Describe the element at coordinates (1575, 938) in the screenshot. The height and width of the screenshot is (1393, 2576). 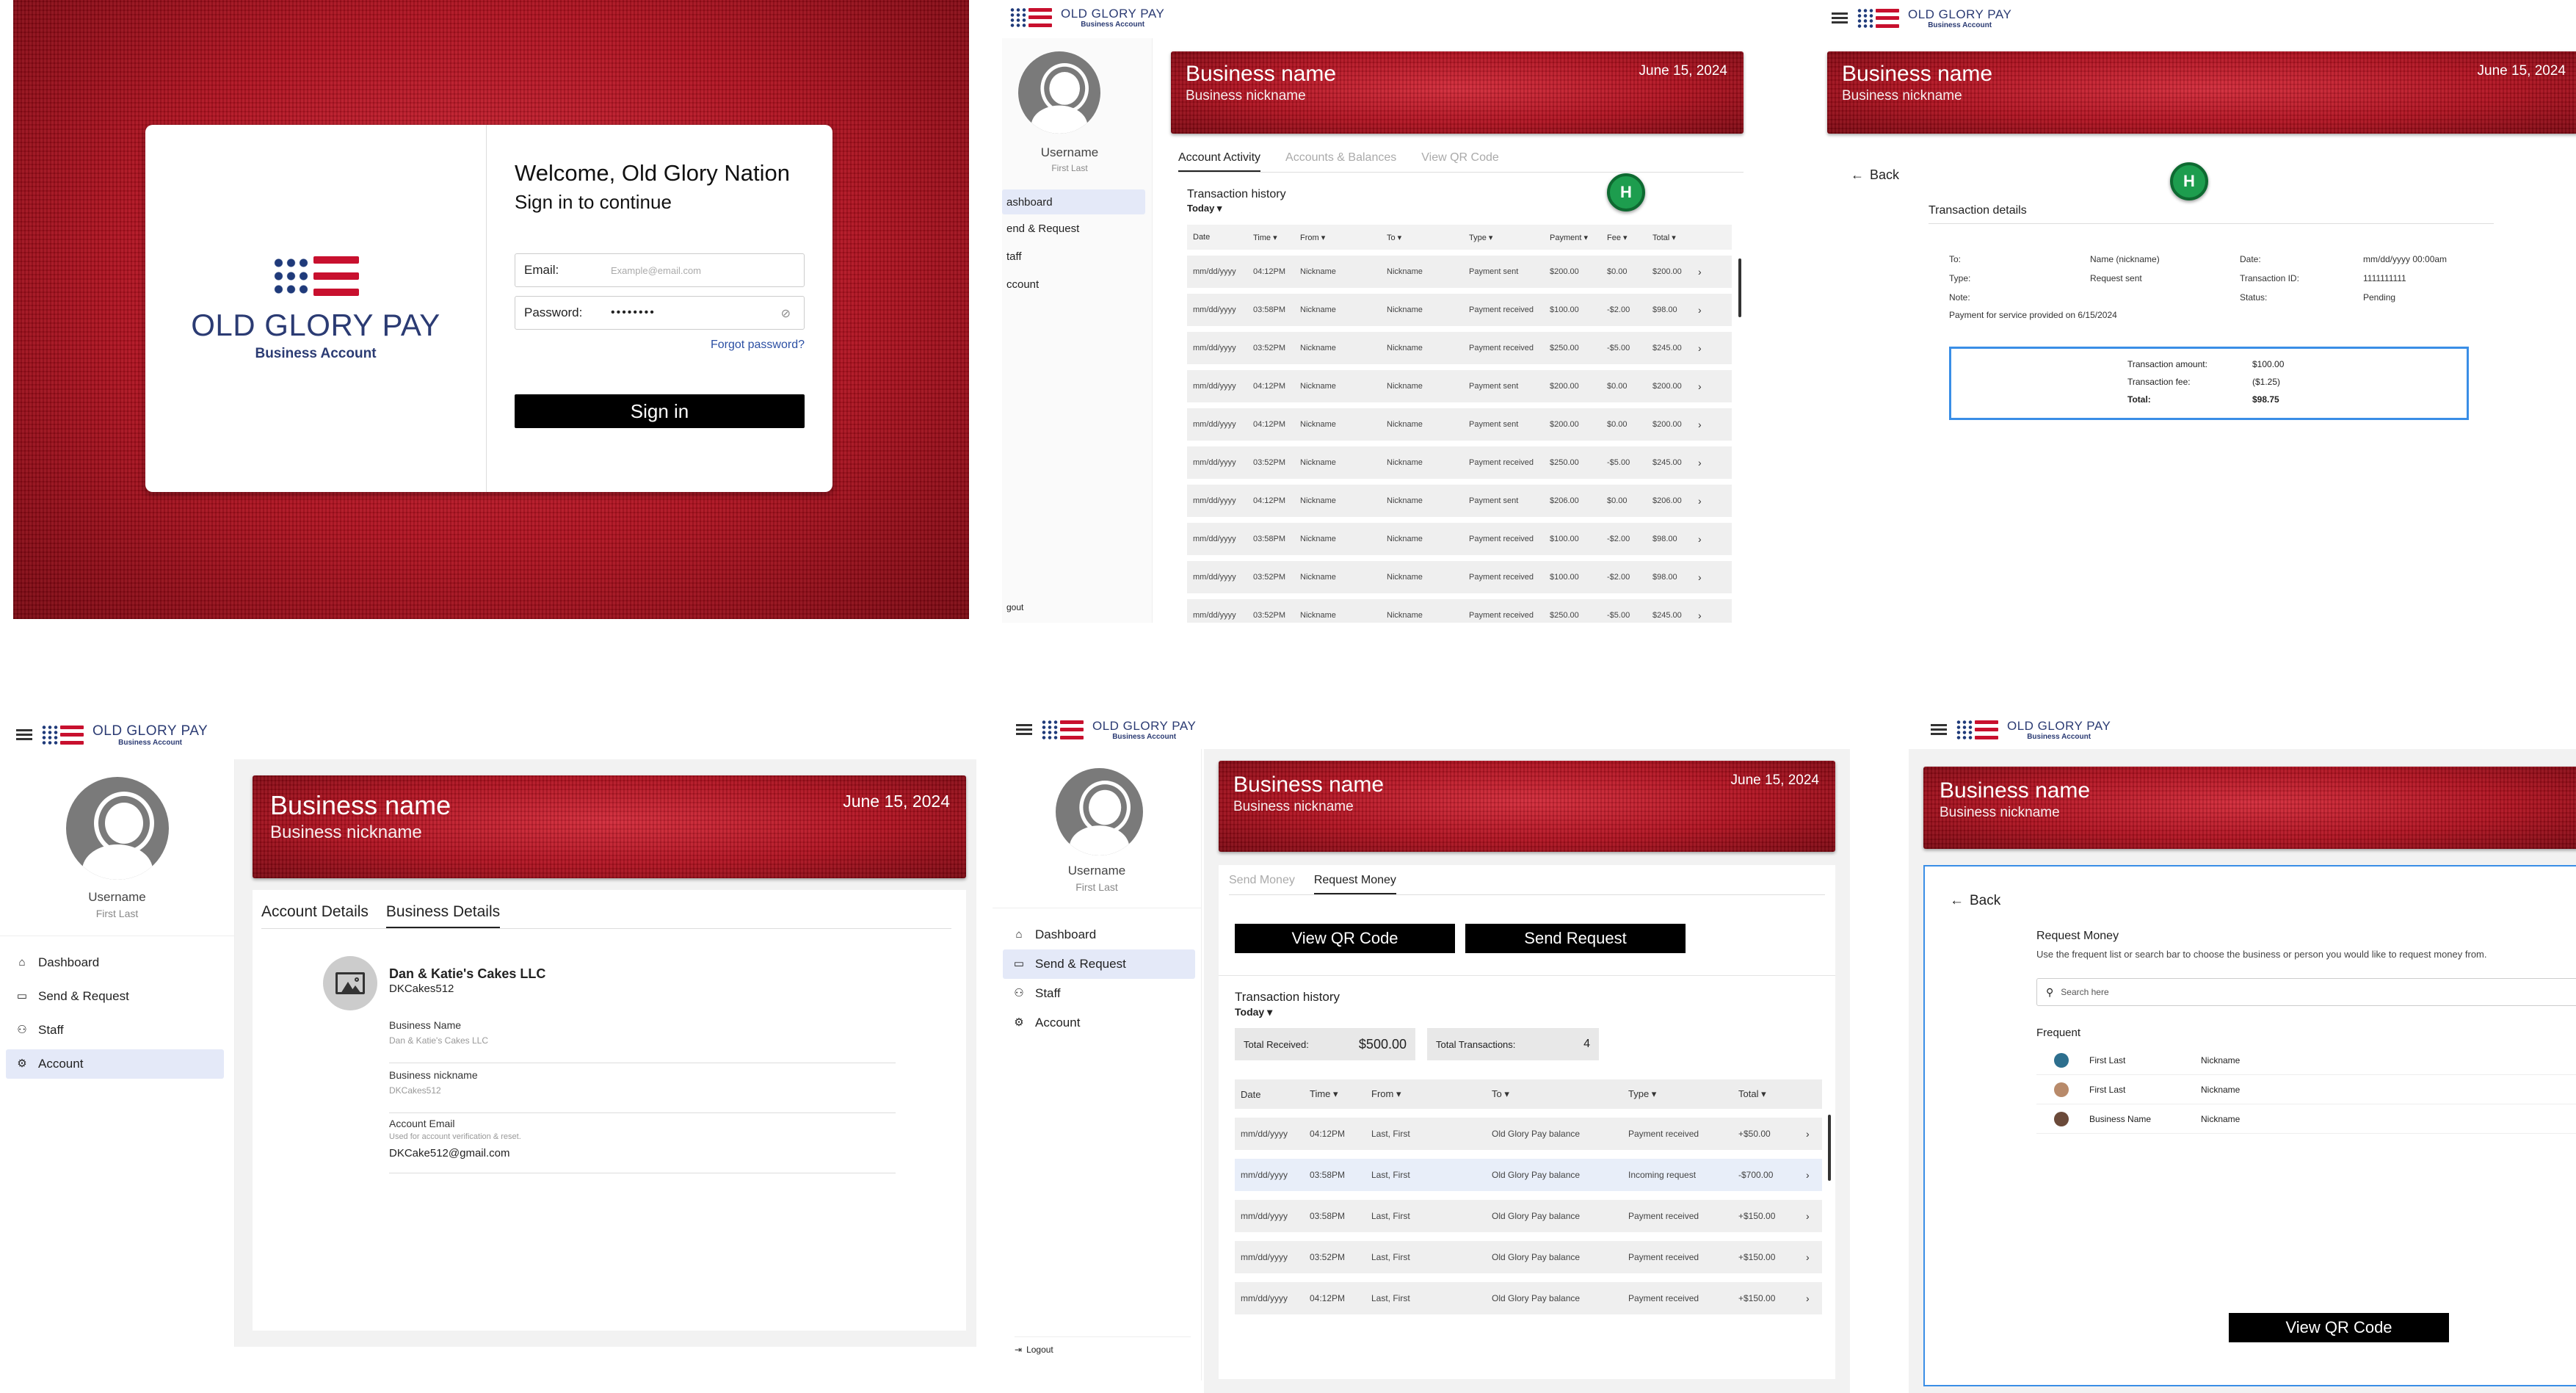
I see `send-request-button: Send Request` at that location.